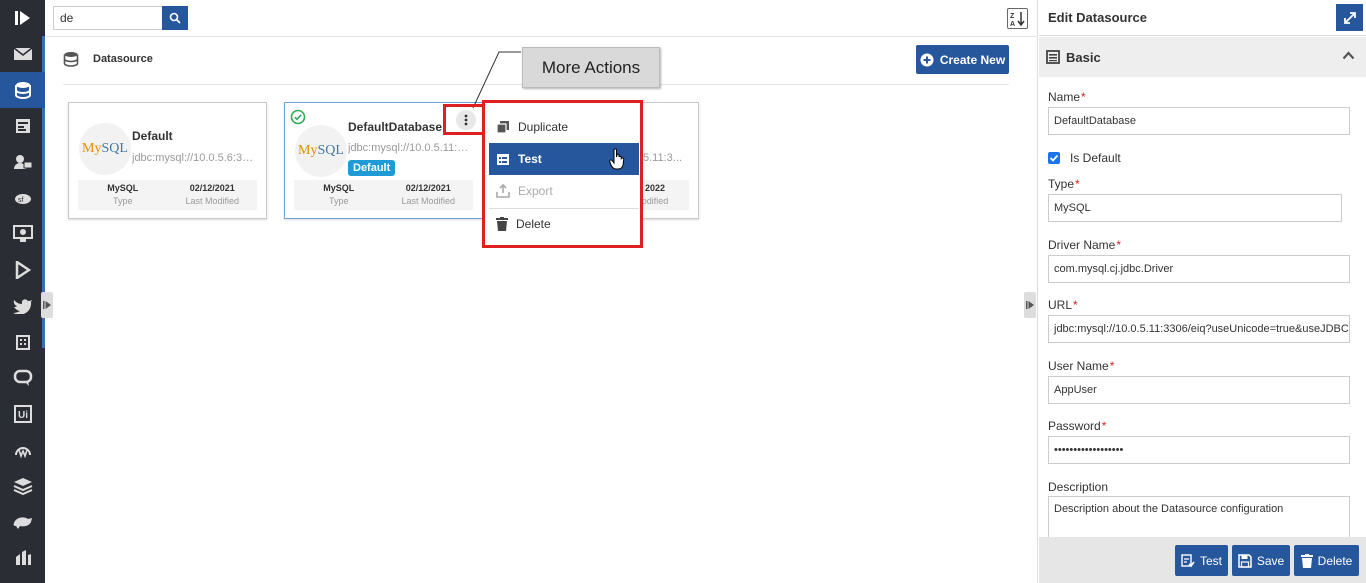  Describe the element at coordinates (1017, 18) in the screenshot. I see `sort-button: ZA` at that location.